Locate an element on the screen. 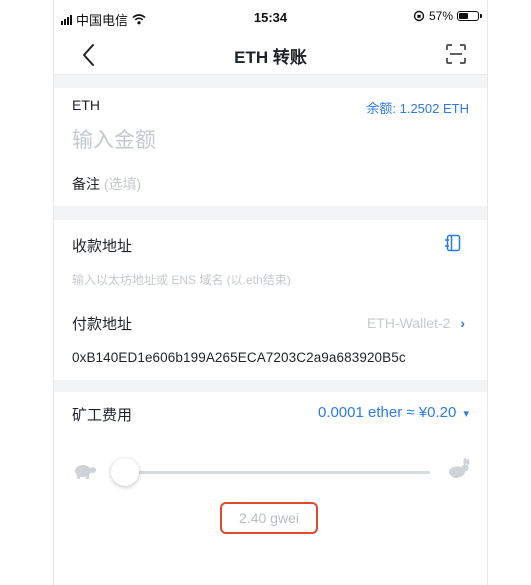 This screenshot has width=531, height=585. recipient-label: 收款地址 is located at coordinates (102, 246).